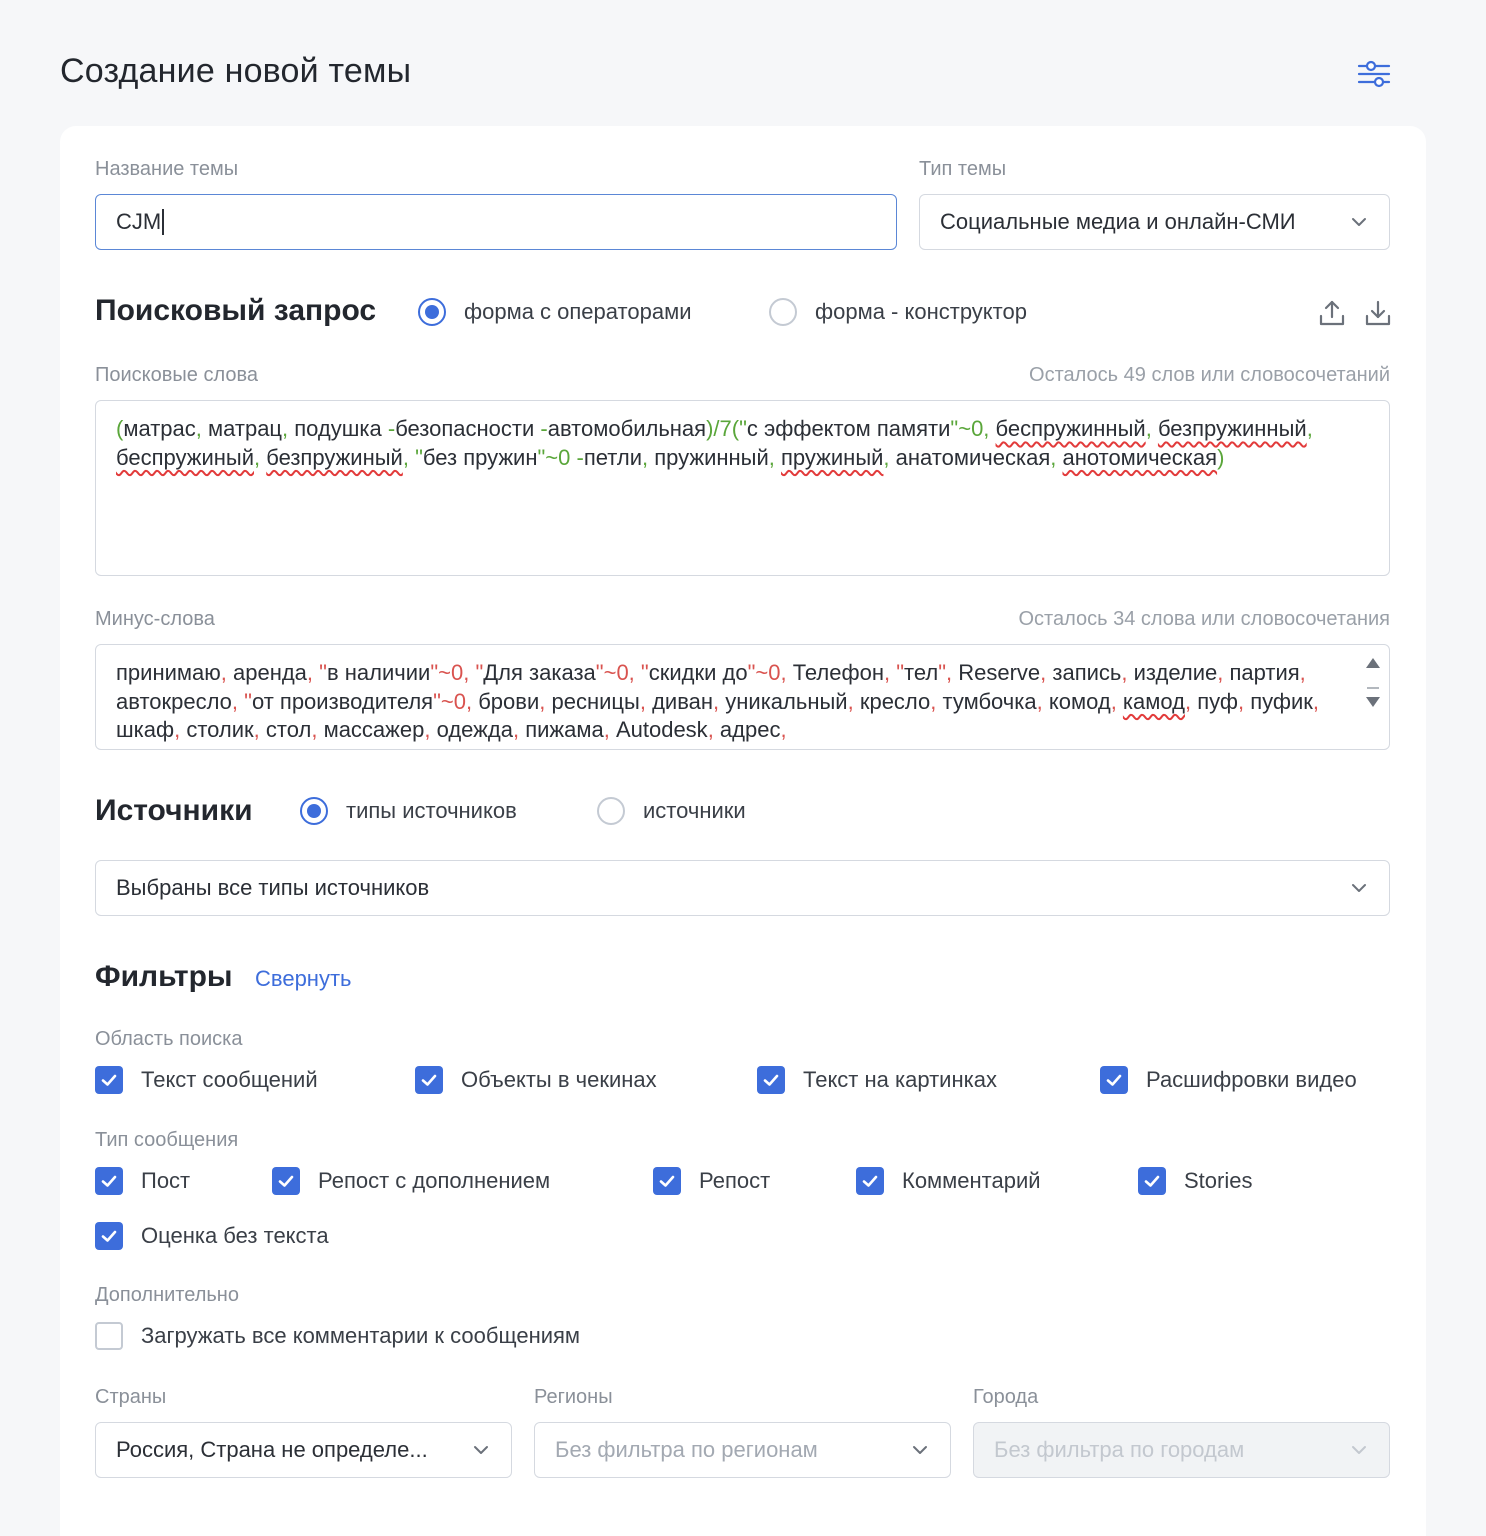 This screenshot has width=1486, height=1536. I want to click on source-types-select: Выбраны все типы источников, so click(742, 888).